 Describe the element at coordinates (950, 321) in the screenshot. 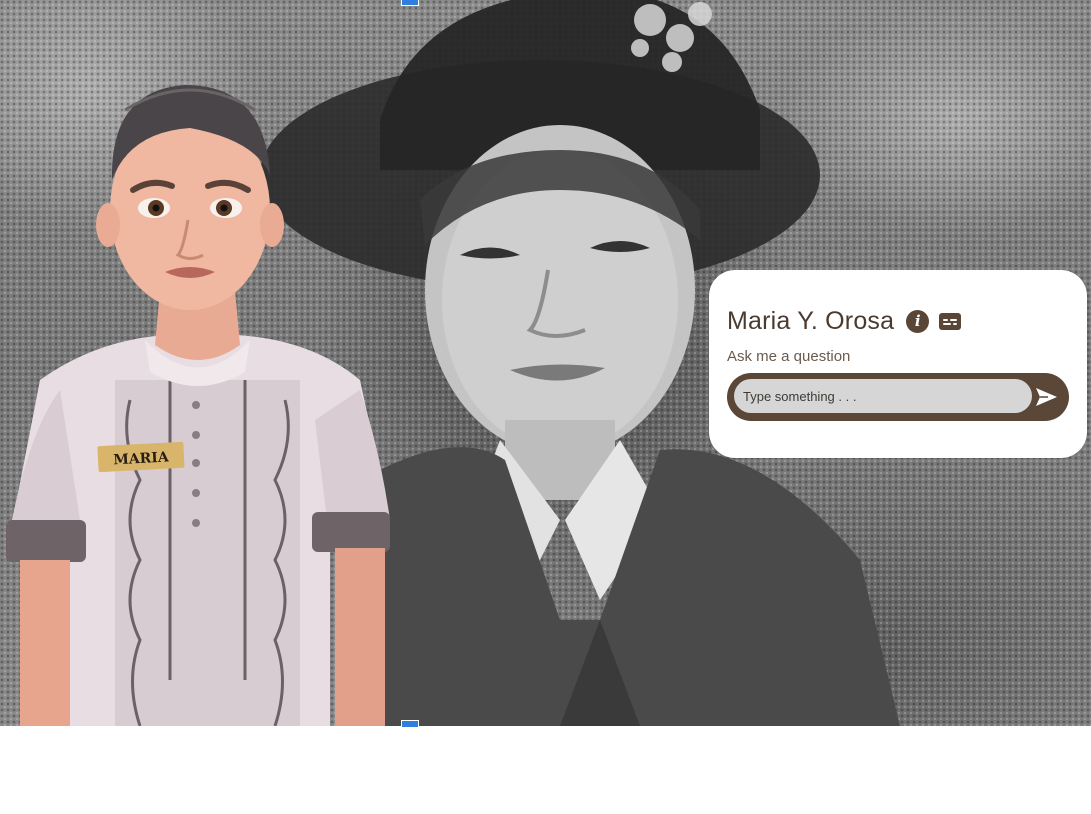

I see `captions-icon` at that location.